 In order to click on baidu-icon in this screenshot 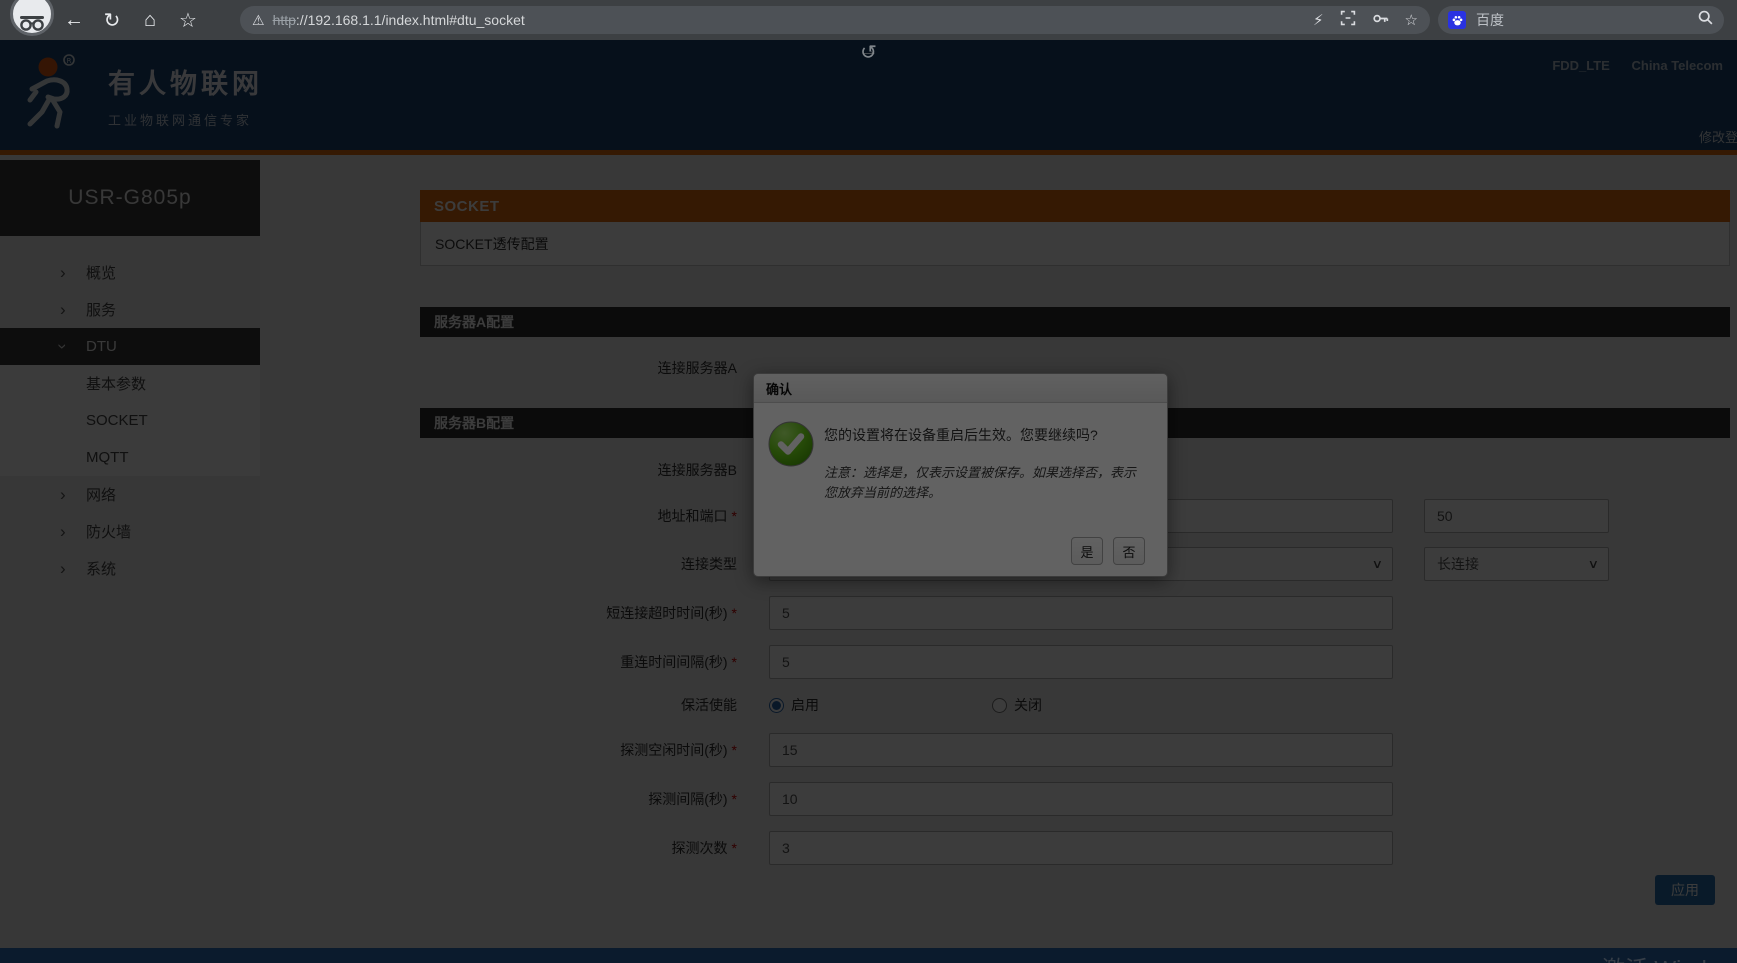, I will do `click(1457, 20)`.